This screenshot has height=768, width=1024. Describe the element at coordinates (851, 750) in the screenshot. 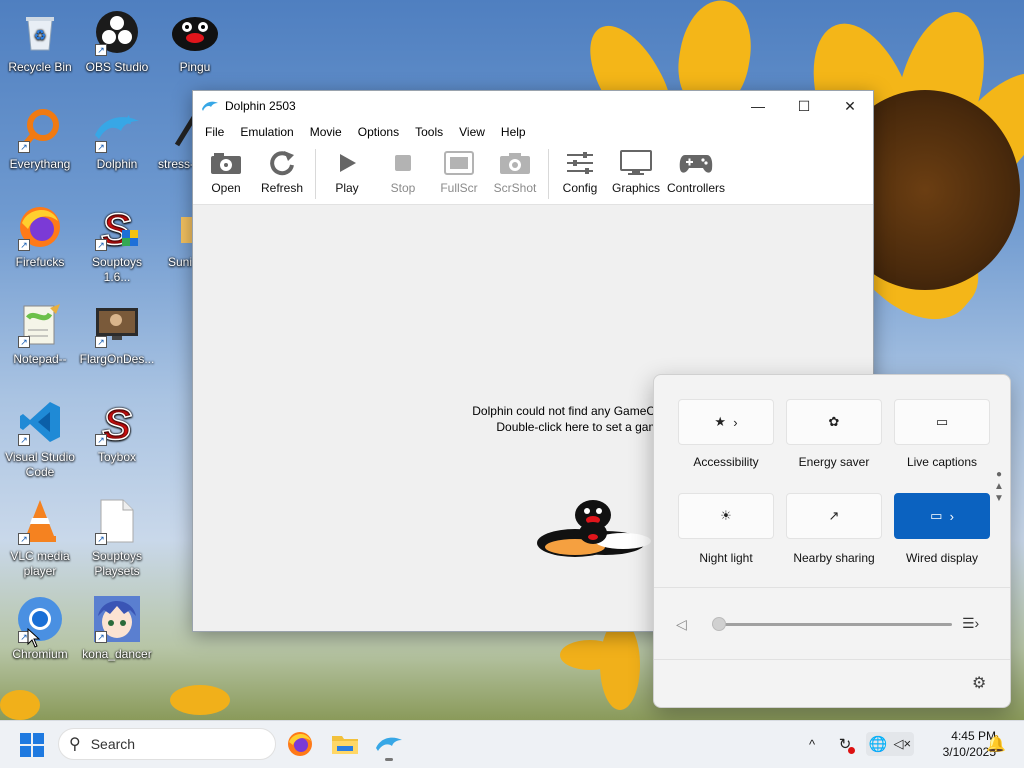

I see `alert-dot` at that location.